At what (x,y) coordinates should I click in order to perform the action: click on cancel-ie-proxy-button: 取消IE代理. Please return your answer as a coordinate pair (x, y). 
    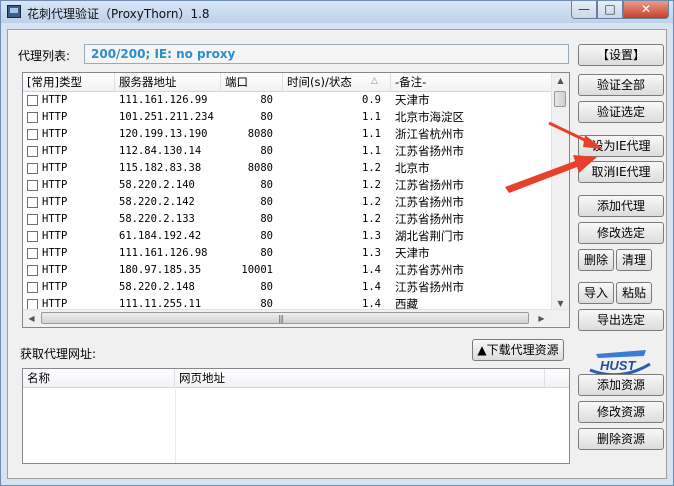
    Looking at the image, I should click on (621, 172).